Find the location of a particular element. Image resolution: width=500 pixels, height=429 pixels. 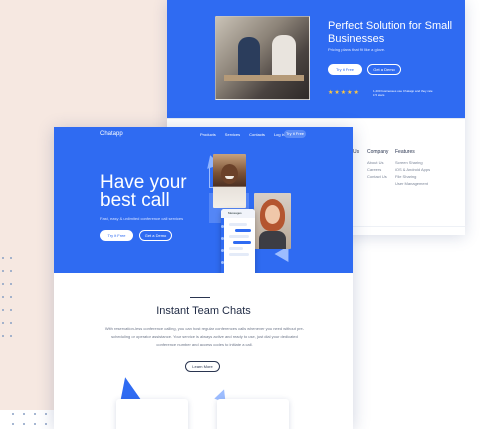

rating-stars-icon: ★★★★★ is located at coordinates (344, 93).